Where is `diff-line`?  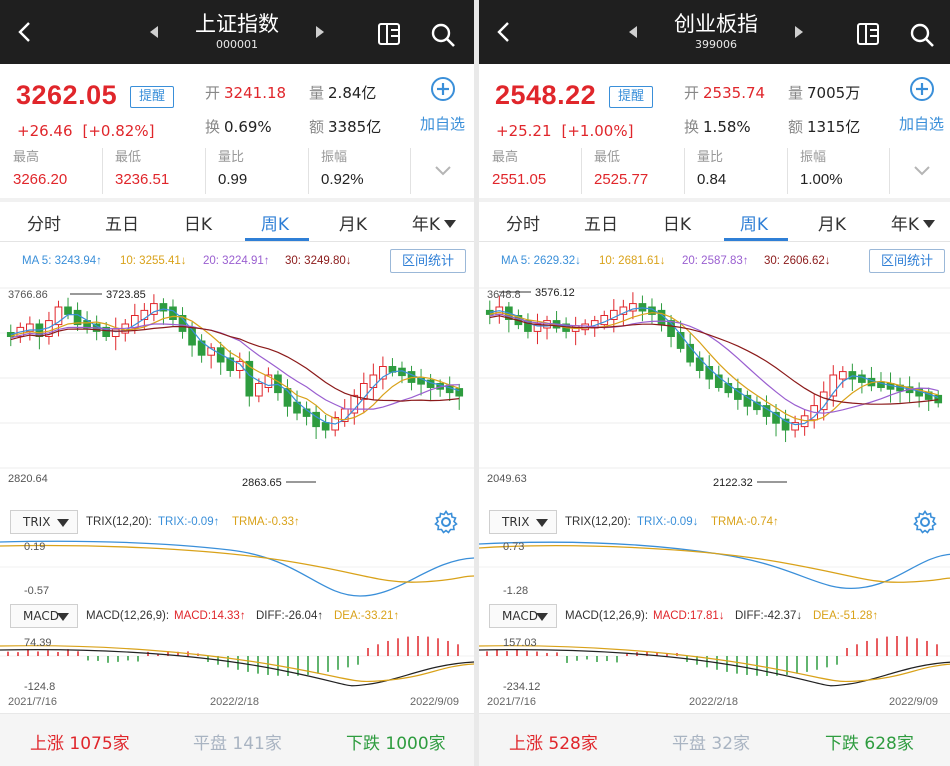
diff-line is located at coordinates (237, 668).